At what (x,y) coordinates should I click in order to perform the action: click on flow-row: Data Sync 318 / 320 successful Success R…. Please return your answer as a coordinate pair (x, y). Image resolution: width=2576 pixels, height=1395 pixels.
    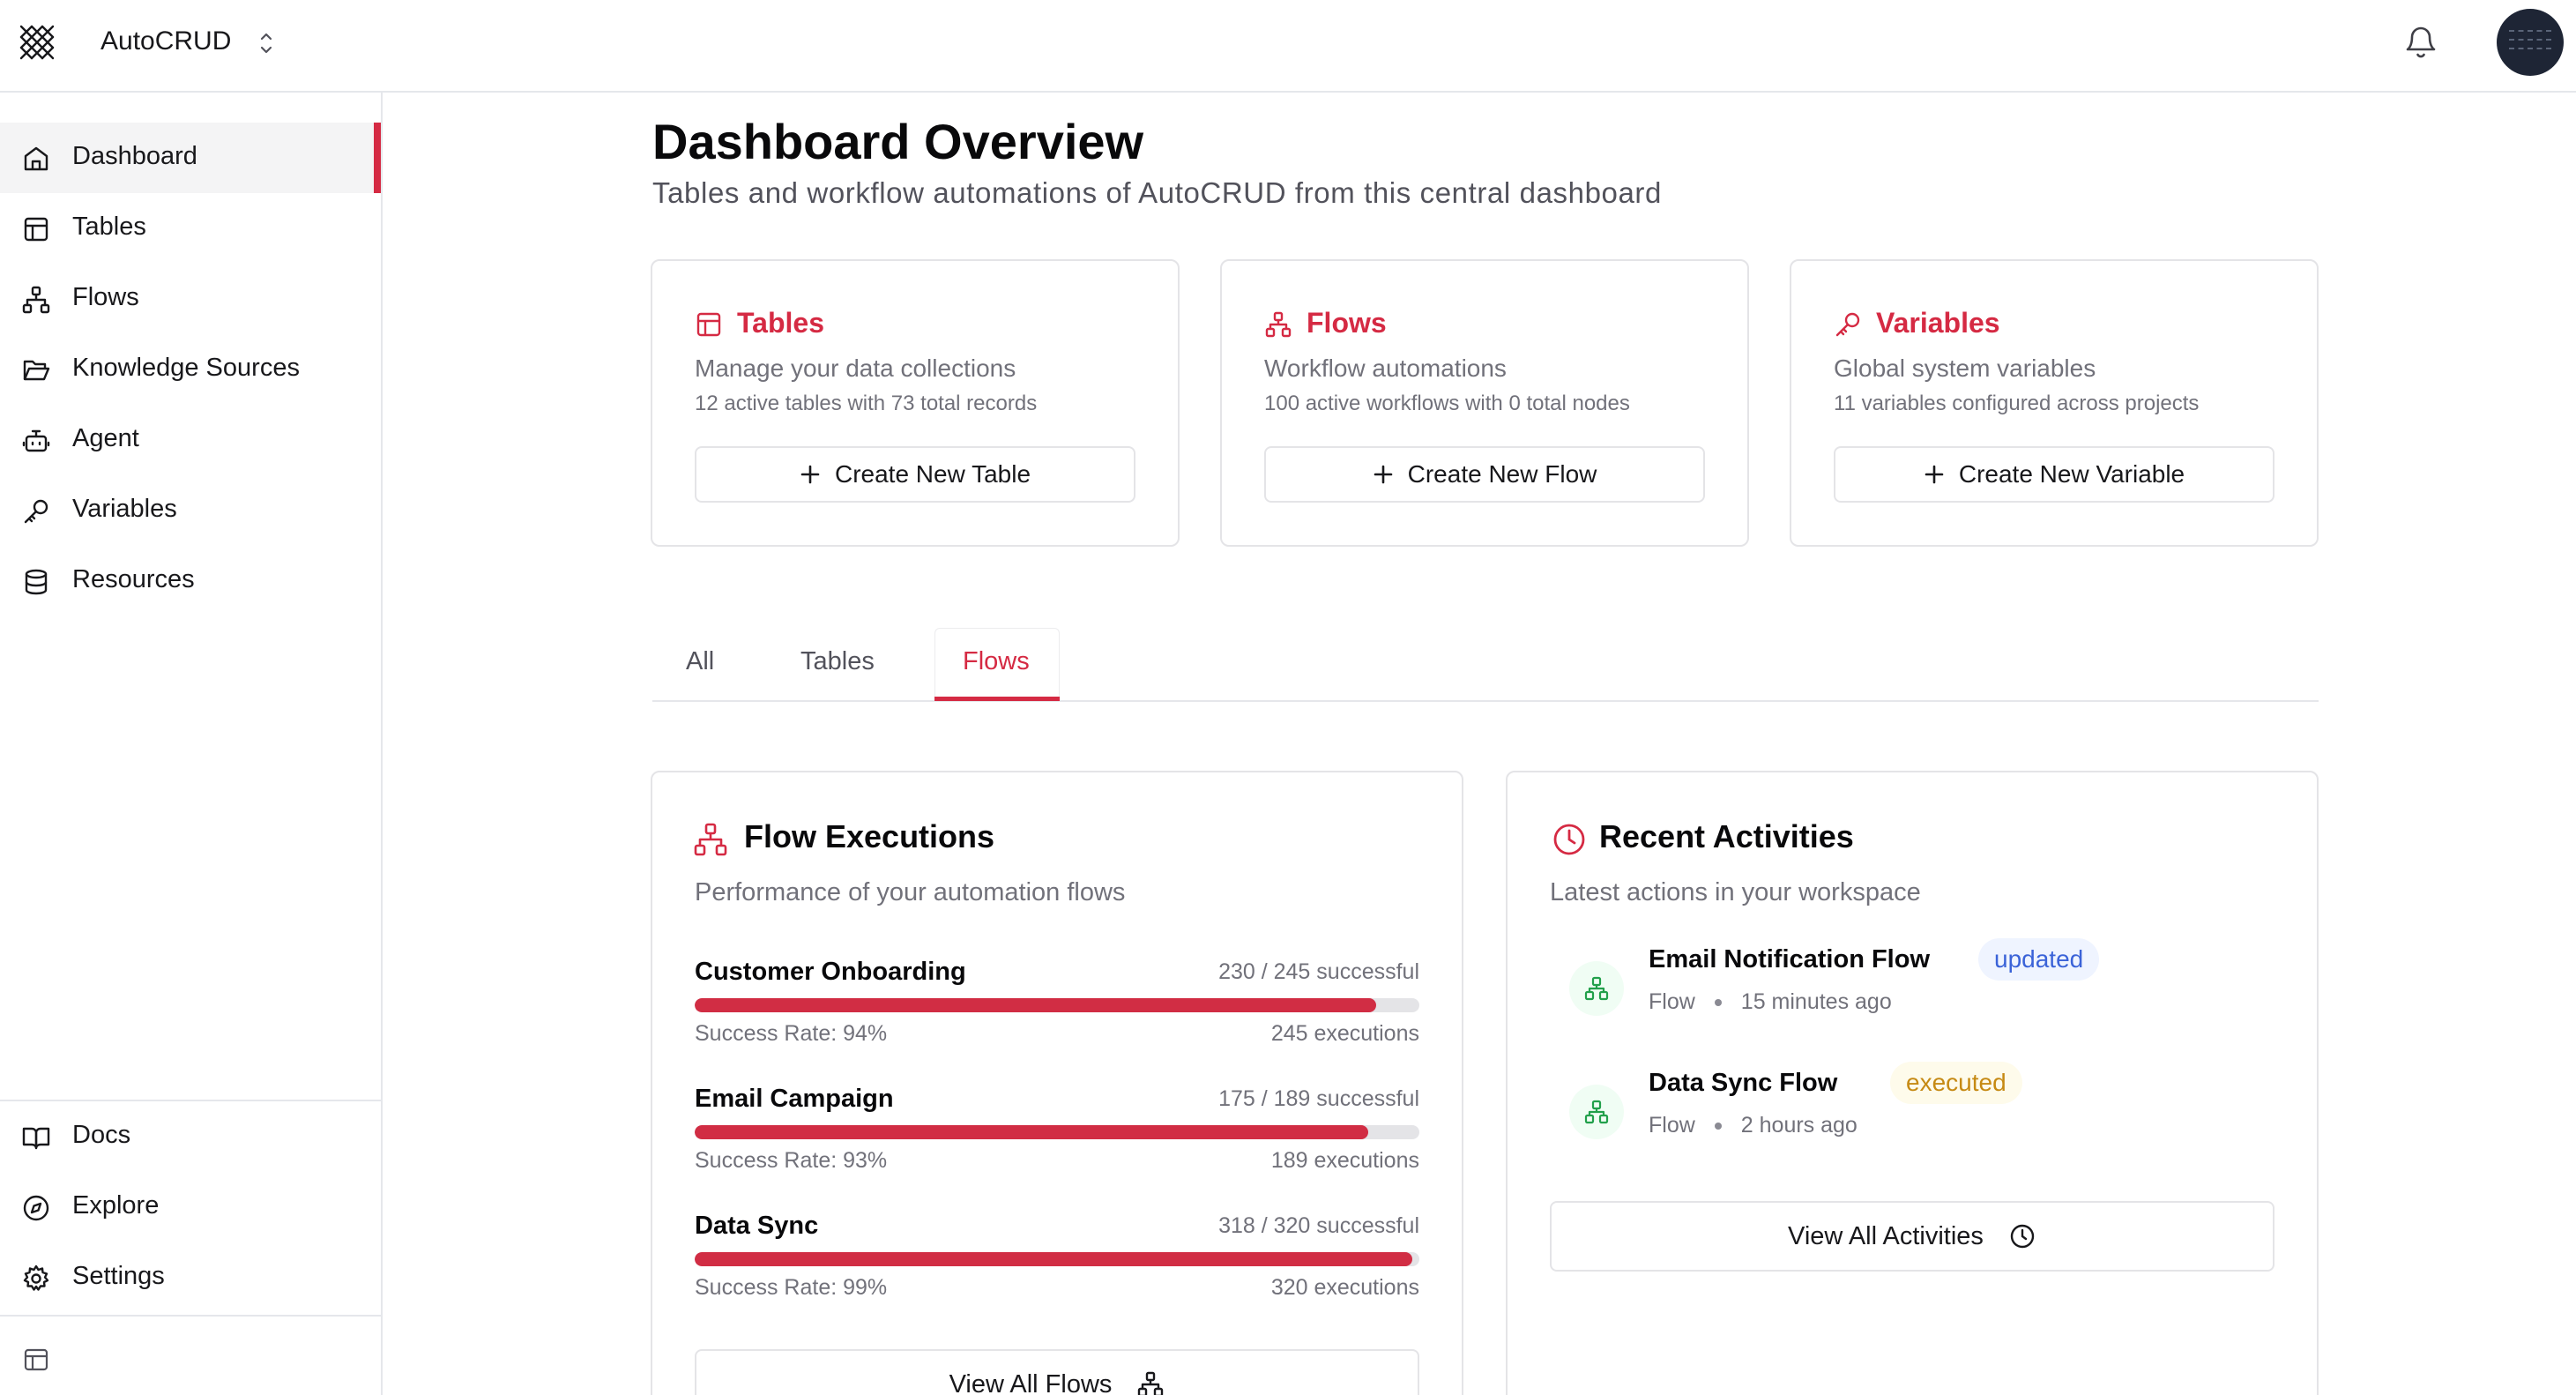
    Looking at the image, I should click on (1057, 1269).